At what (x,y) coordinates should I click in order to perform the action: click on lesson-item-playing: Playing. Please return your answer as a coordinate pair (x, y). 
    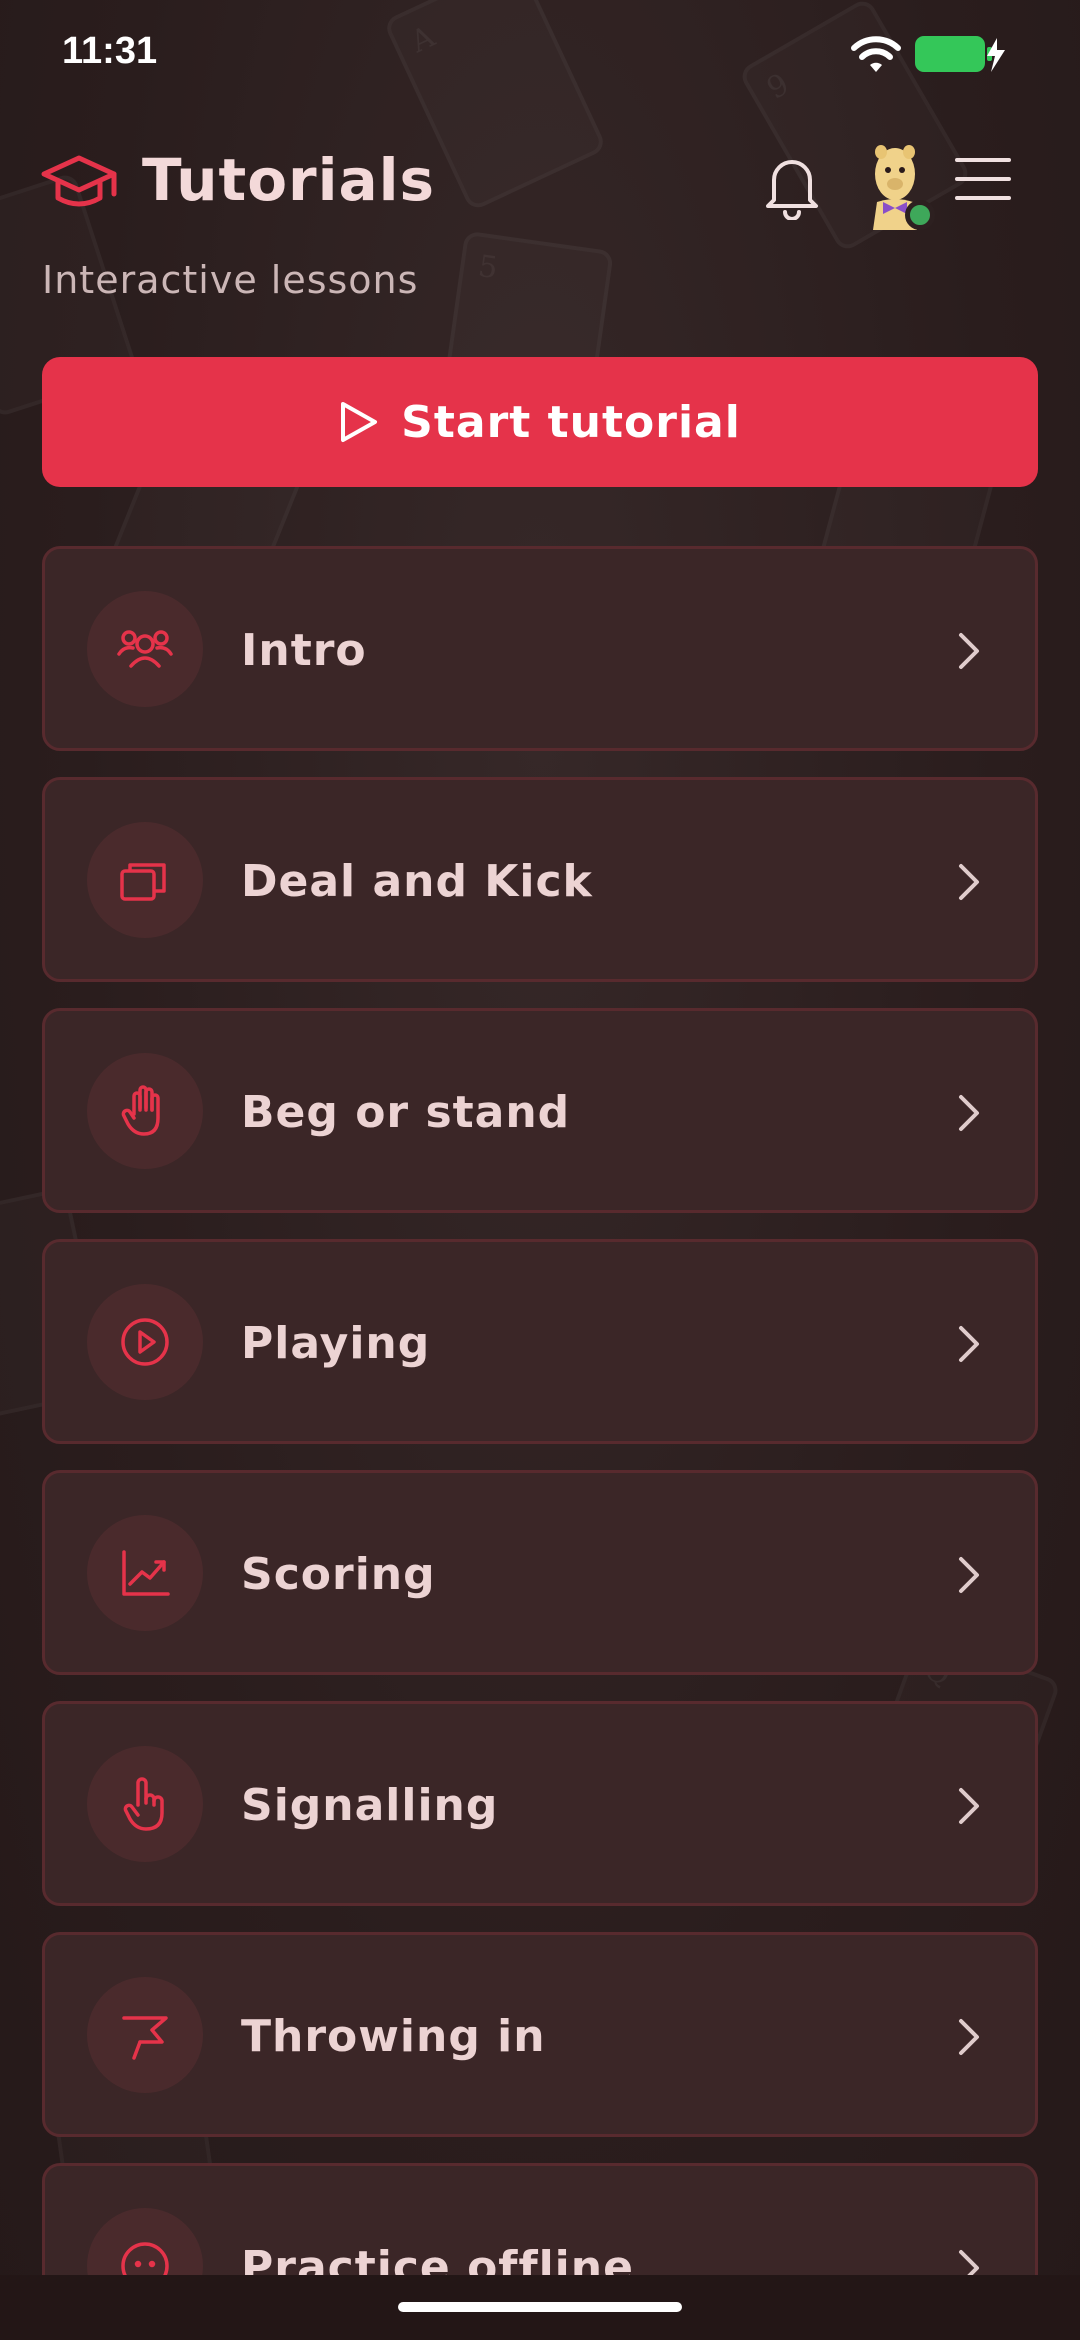
    Looking at the image, I should click on (540, 1341).